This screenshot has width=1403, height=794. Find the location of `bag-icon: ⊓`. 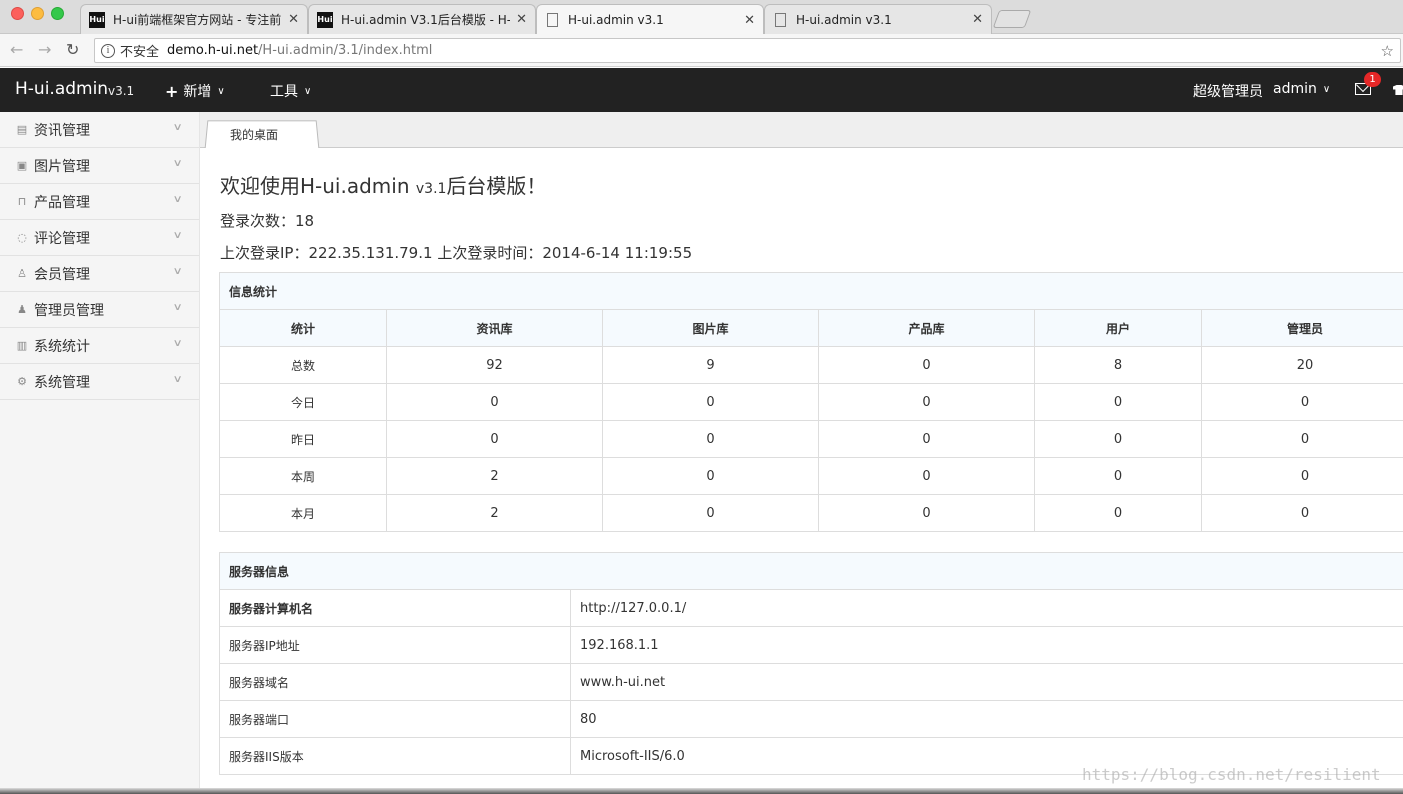

bag-icon: ⊓ is located at coordinates (22, 201).